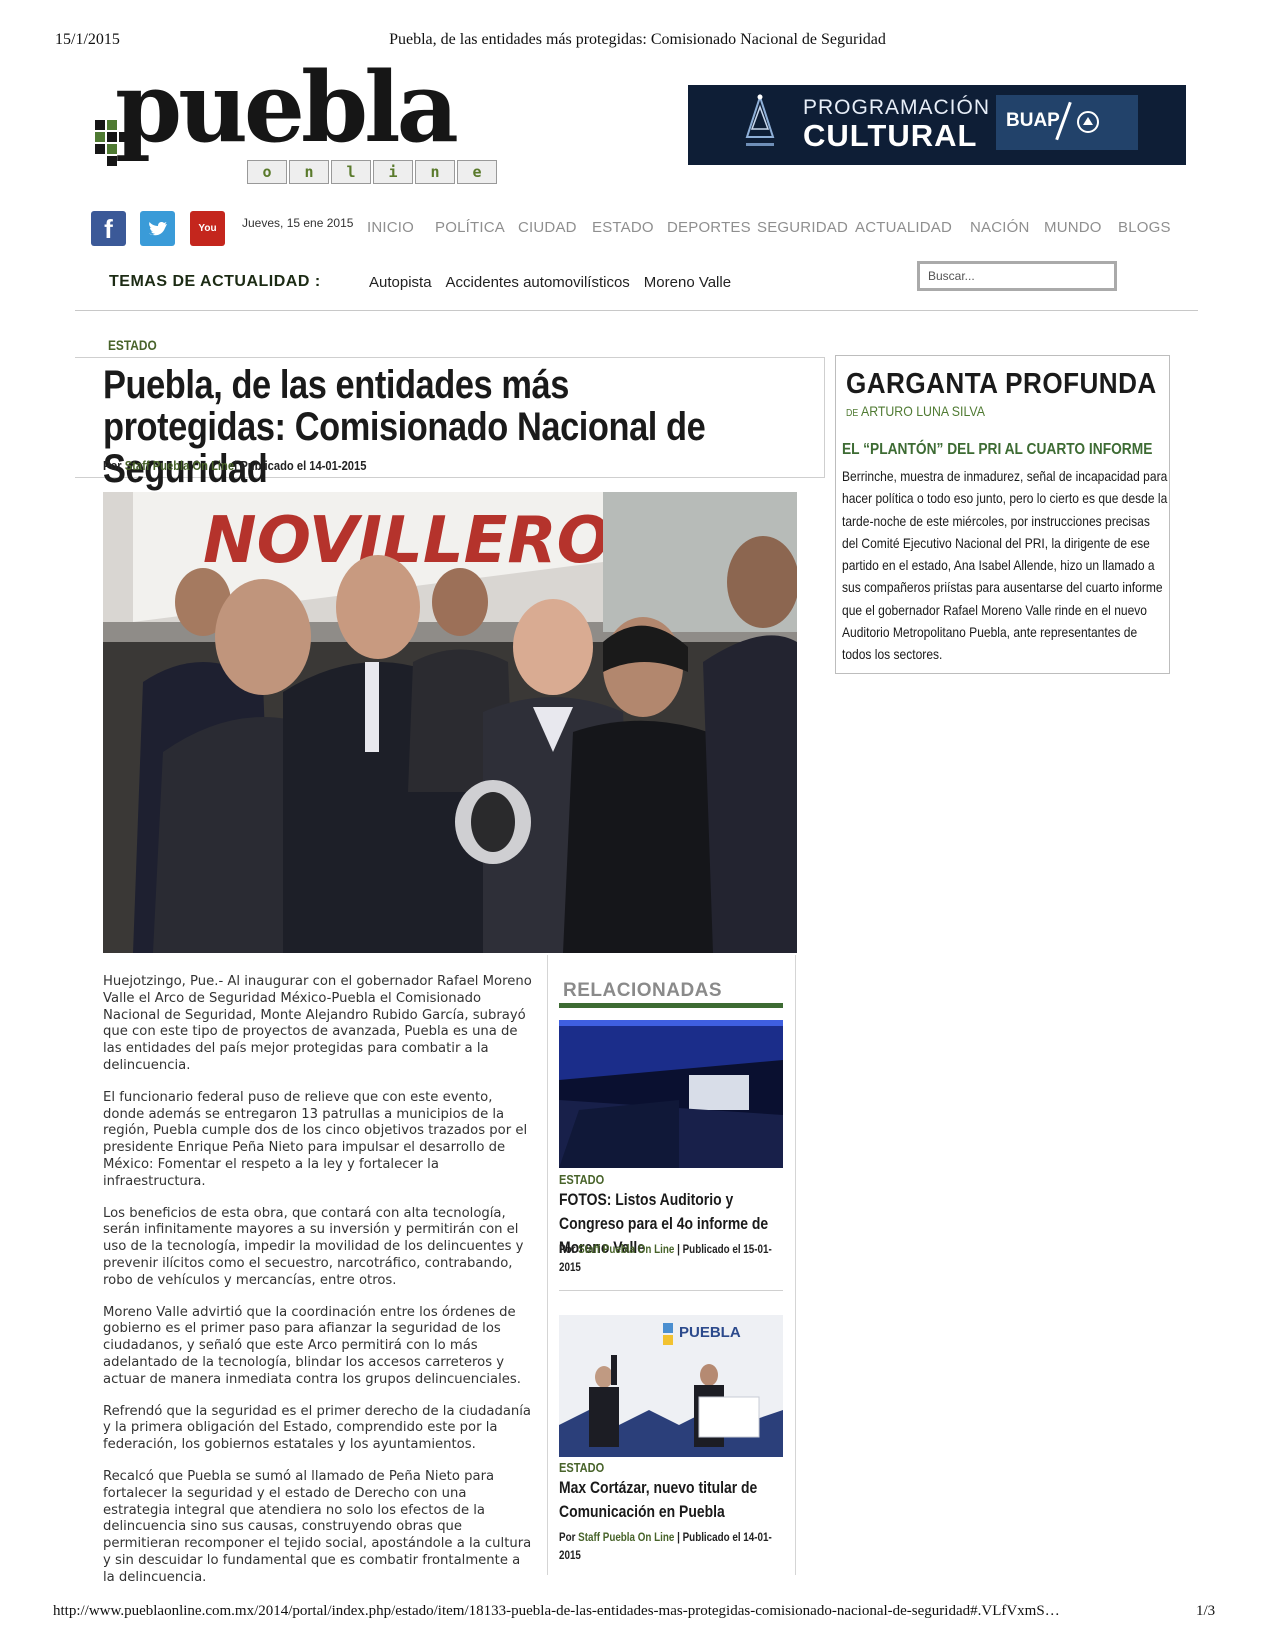 The image size is (1275, 1650). What do you see at coordinates (1067, 122) in the screenshot?
I see `buap-badge: BUAP` at bounding box center [1067, 122].